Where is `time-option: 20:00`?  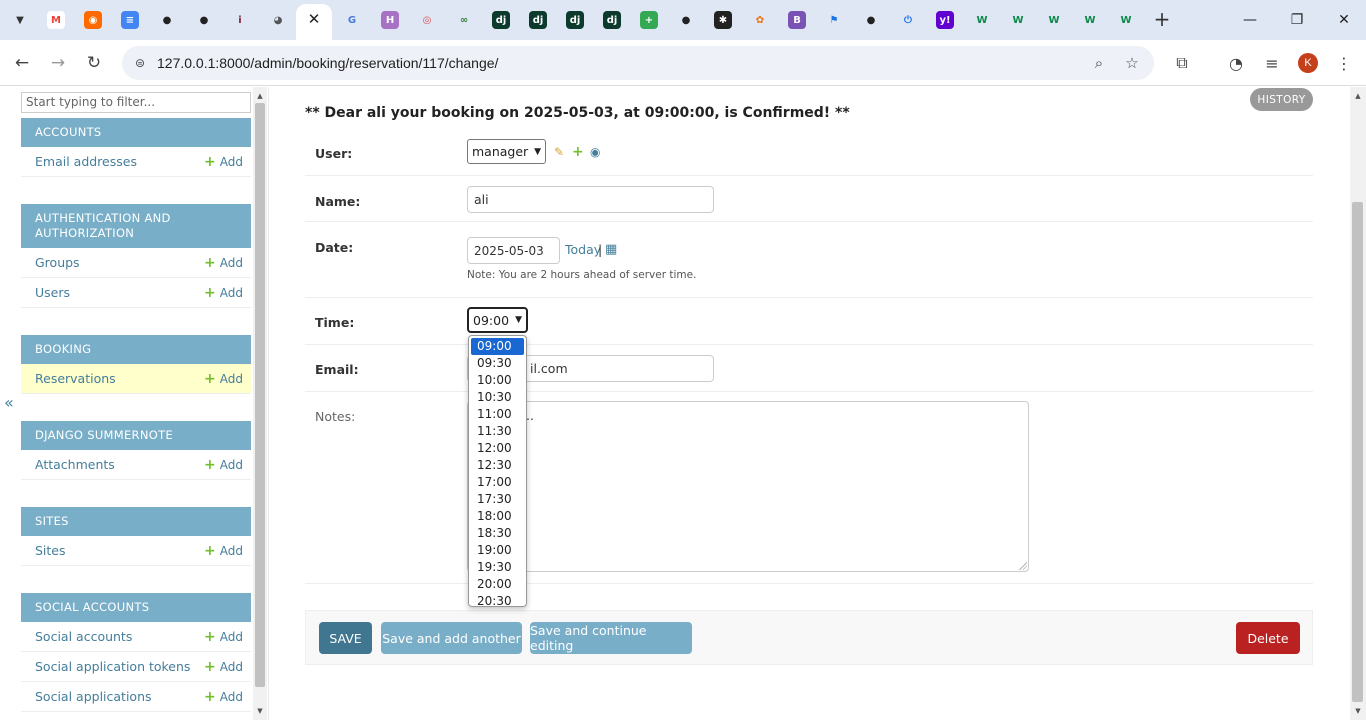 time-option: 20:00 is located at coordinates (497, 584).